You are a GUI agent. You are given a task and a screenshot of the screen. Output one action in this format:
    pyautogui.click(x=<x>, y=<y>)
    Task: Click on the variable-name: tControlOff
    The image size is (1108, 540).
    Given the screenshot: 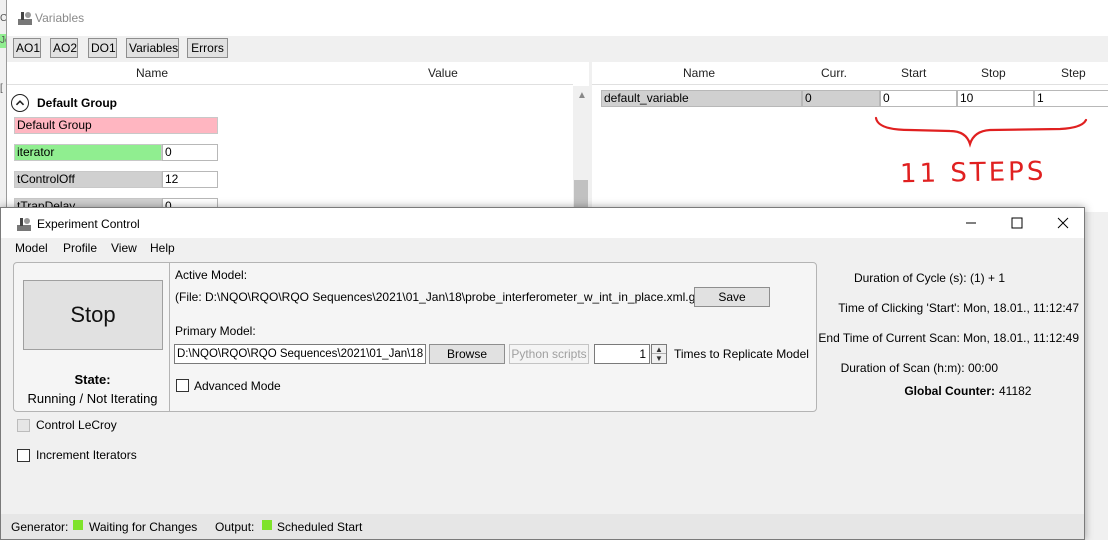 What is the action you would take?
    pyautogui.click(x=88, y=179)
    